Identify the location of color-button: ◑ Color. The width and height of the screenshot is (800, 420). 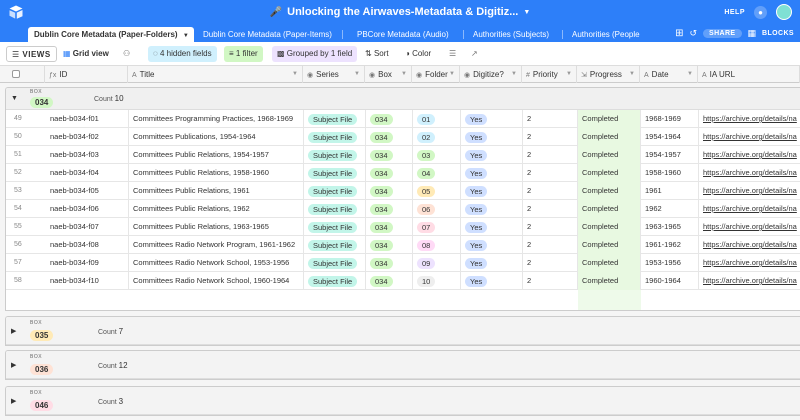
(418, 54).